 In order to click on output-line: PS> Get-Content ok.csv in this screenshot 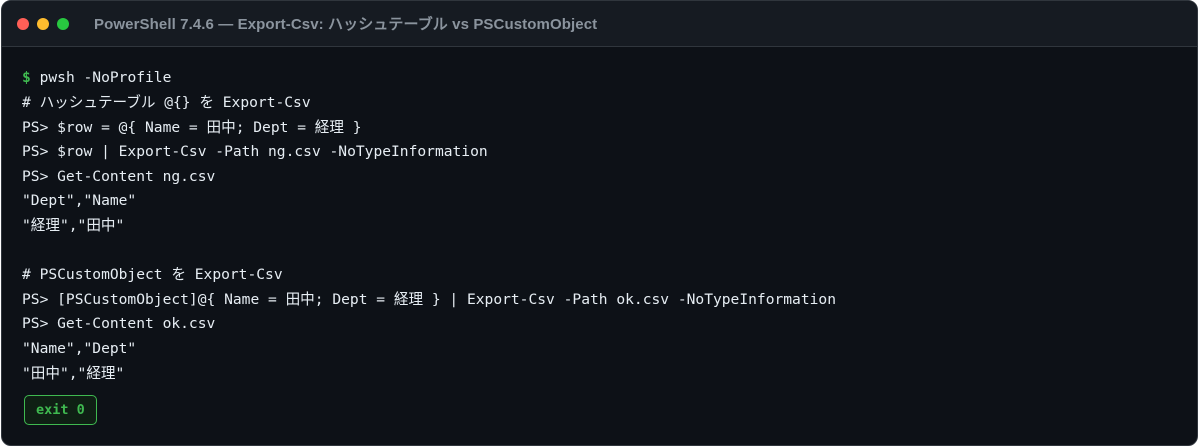, I will do `click(119, 324)`.